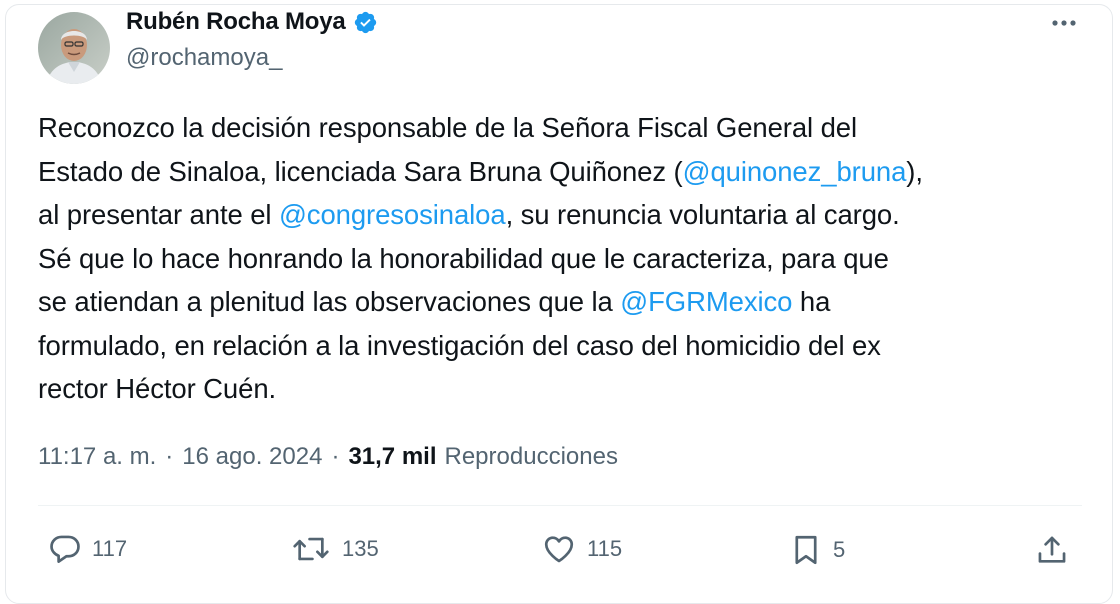 The height and width of the screenshot is (604, 1120). I want to click on views-count: 31,7 mil, so click(392, 456).